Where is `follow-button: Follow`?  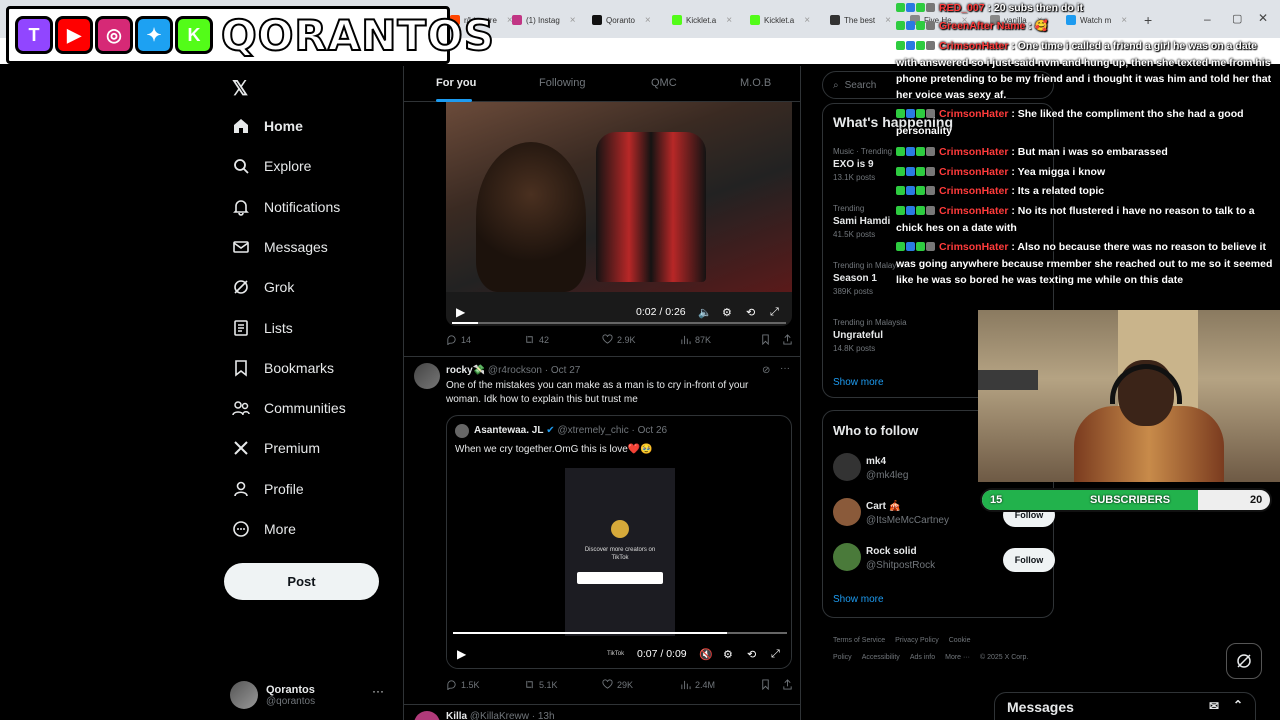
follow-button: Follow is located at coordinates (1029, 560).